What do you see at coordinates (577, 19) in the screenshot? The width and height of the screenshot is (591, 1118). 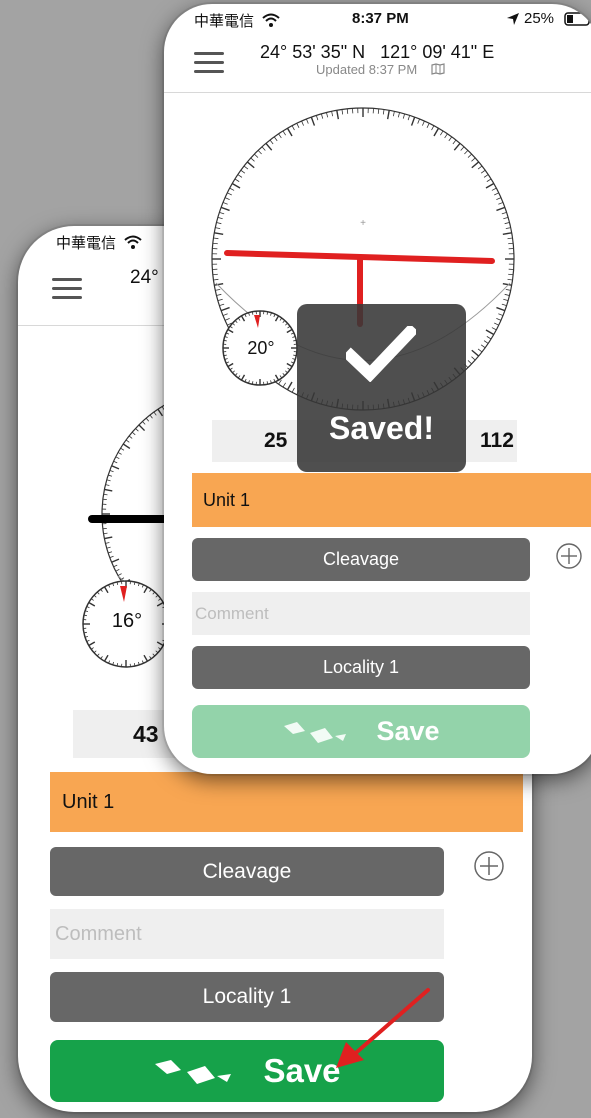 I see `battery-icon` at bounding box center [577, 19].